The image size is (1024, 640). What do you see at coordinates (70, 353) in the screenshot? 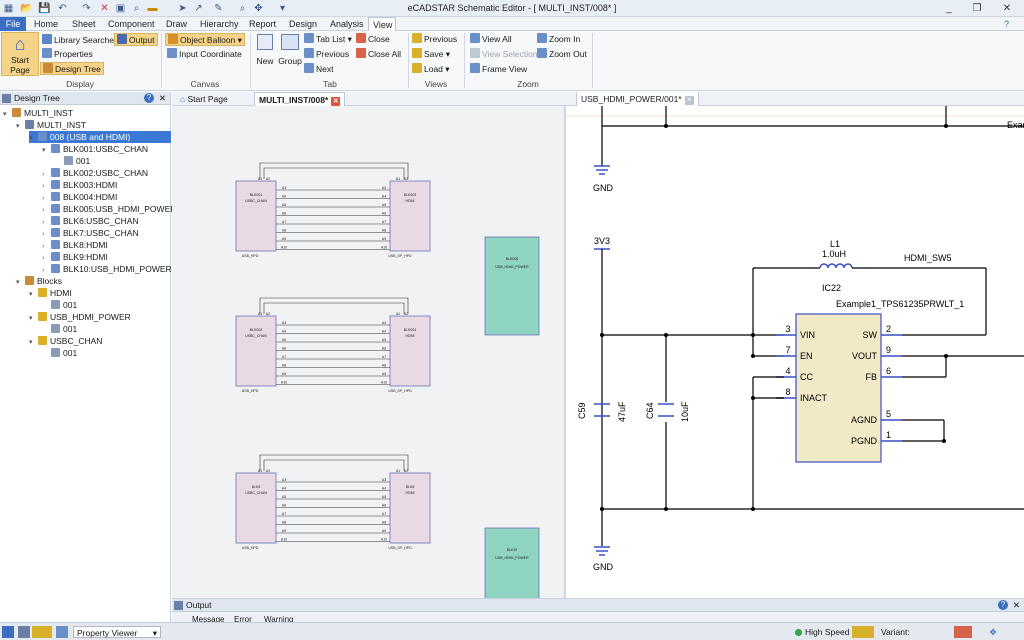
I see `tree-row-label: 001` at bounding box center [70, 353].